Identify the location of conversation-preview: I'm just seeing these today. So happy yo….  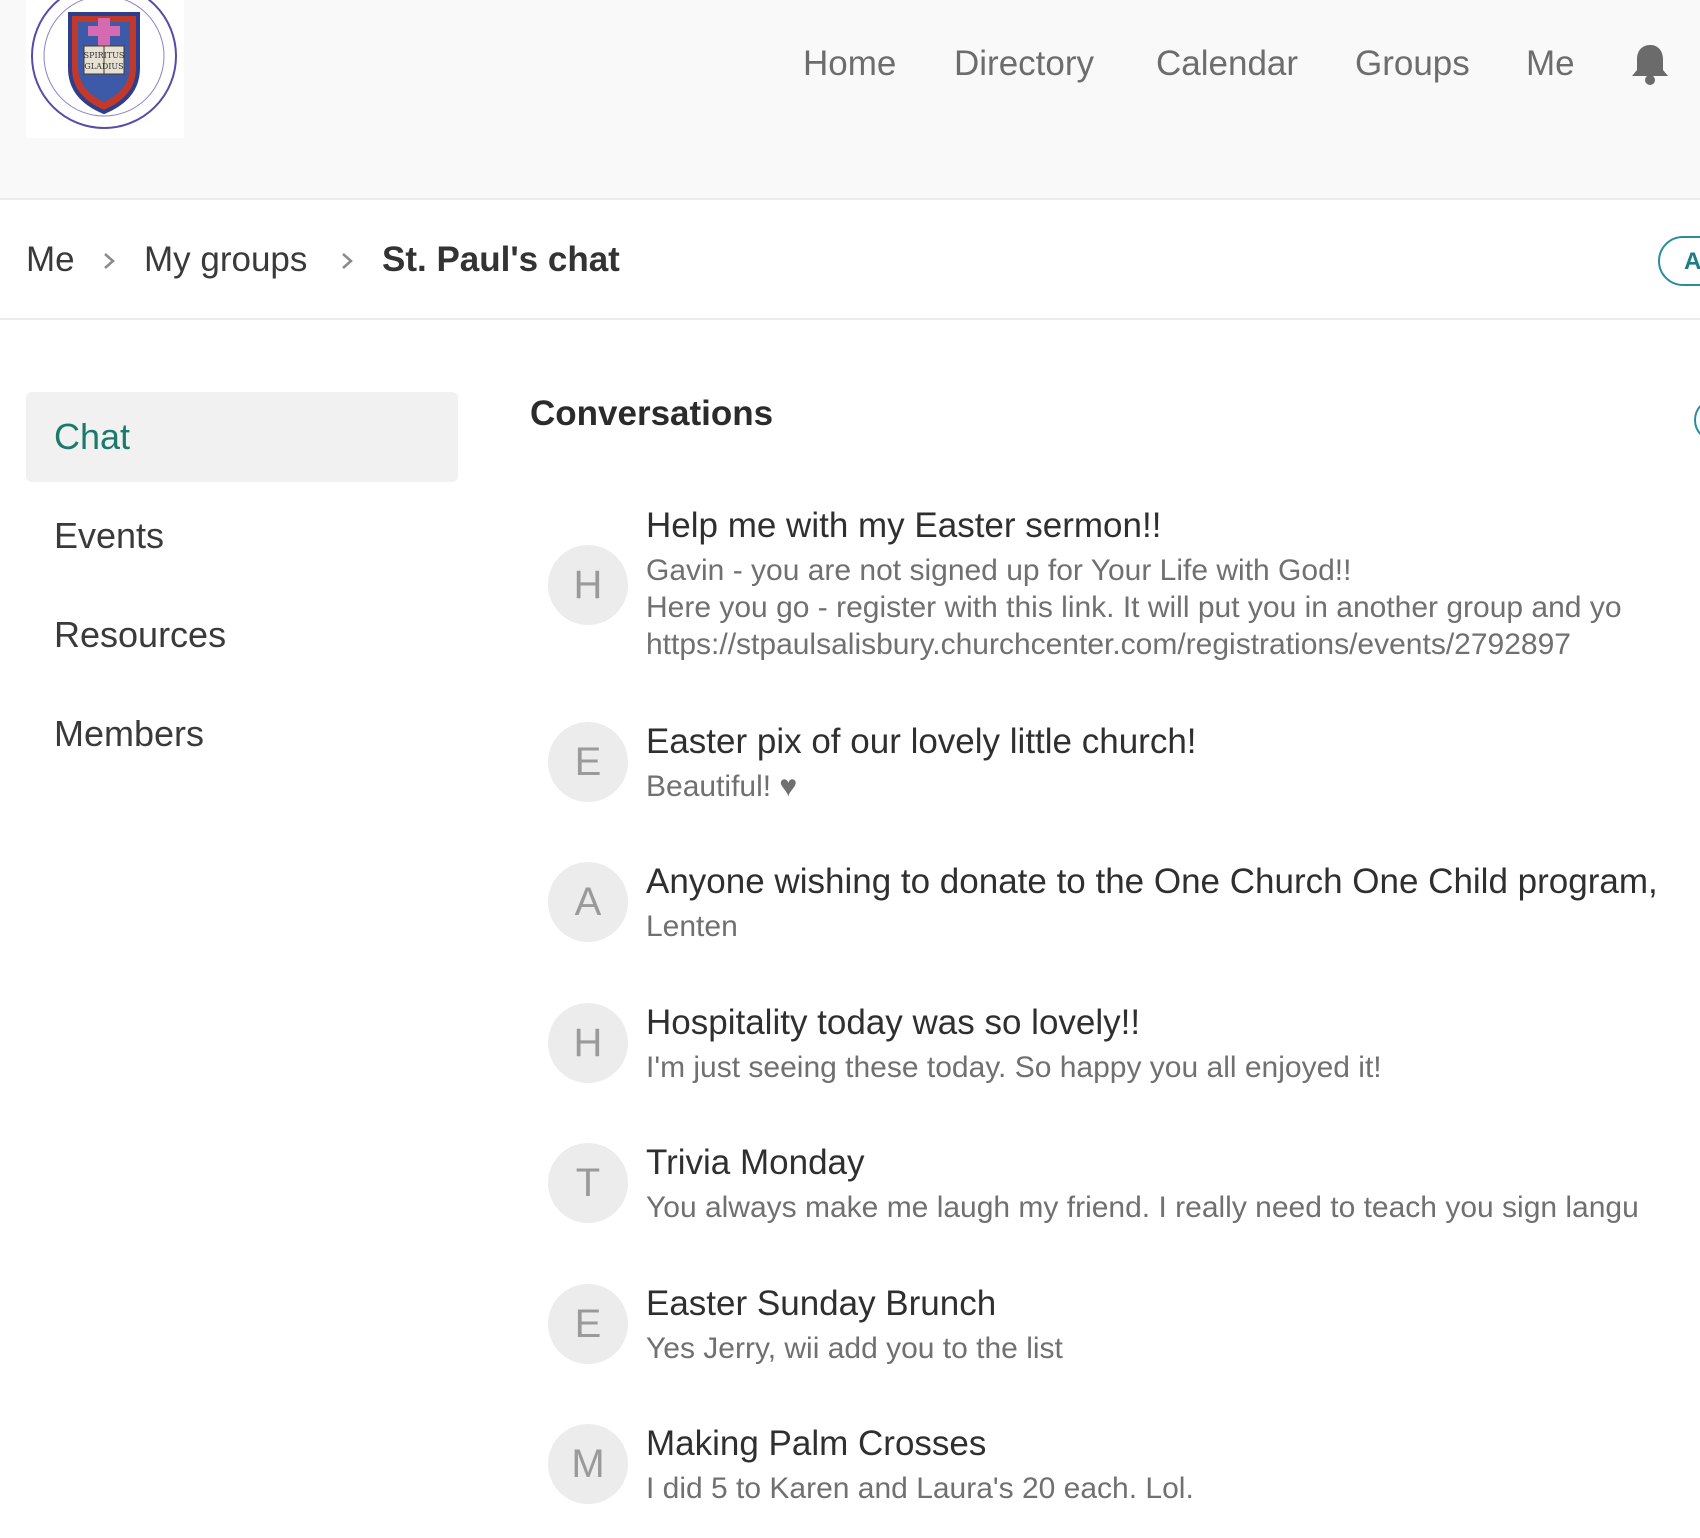
(1014, 1067).